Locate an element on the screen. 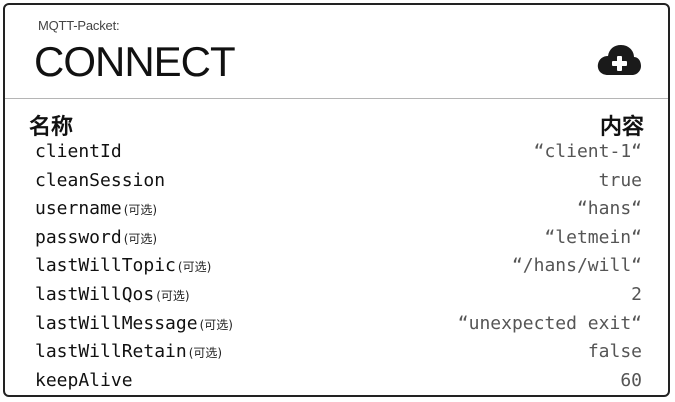 This screenshot has width=675, height=402. field-key: cleanSession is located at coordinates (100, 180).